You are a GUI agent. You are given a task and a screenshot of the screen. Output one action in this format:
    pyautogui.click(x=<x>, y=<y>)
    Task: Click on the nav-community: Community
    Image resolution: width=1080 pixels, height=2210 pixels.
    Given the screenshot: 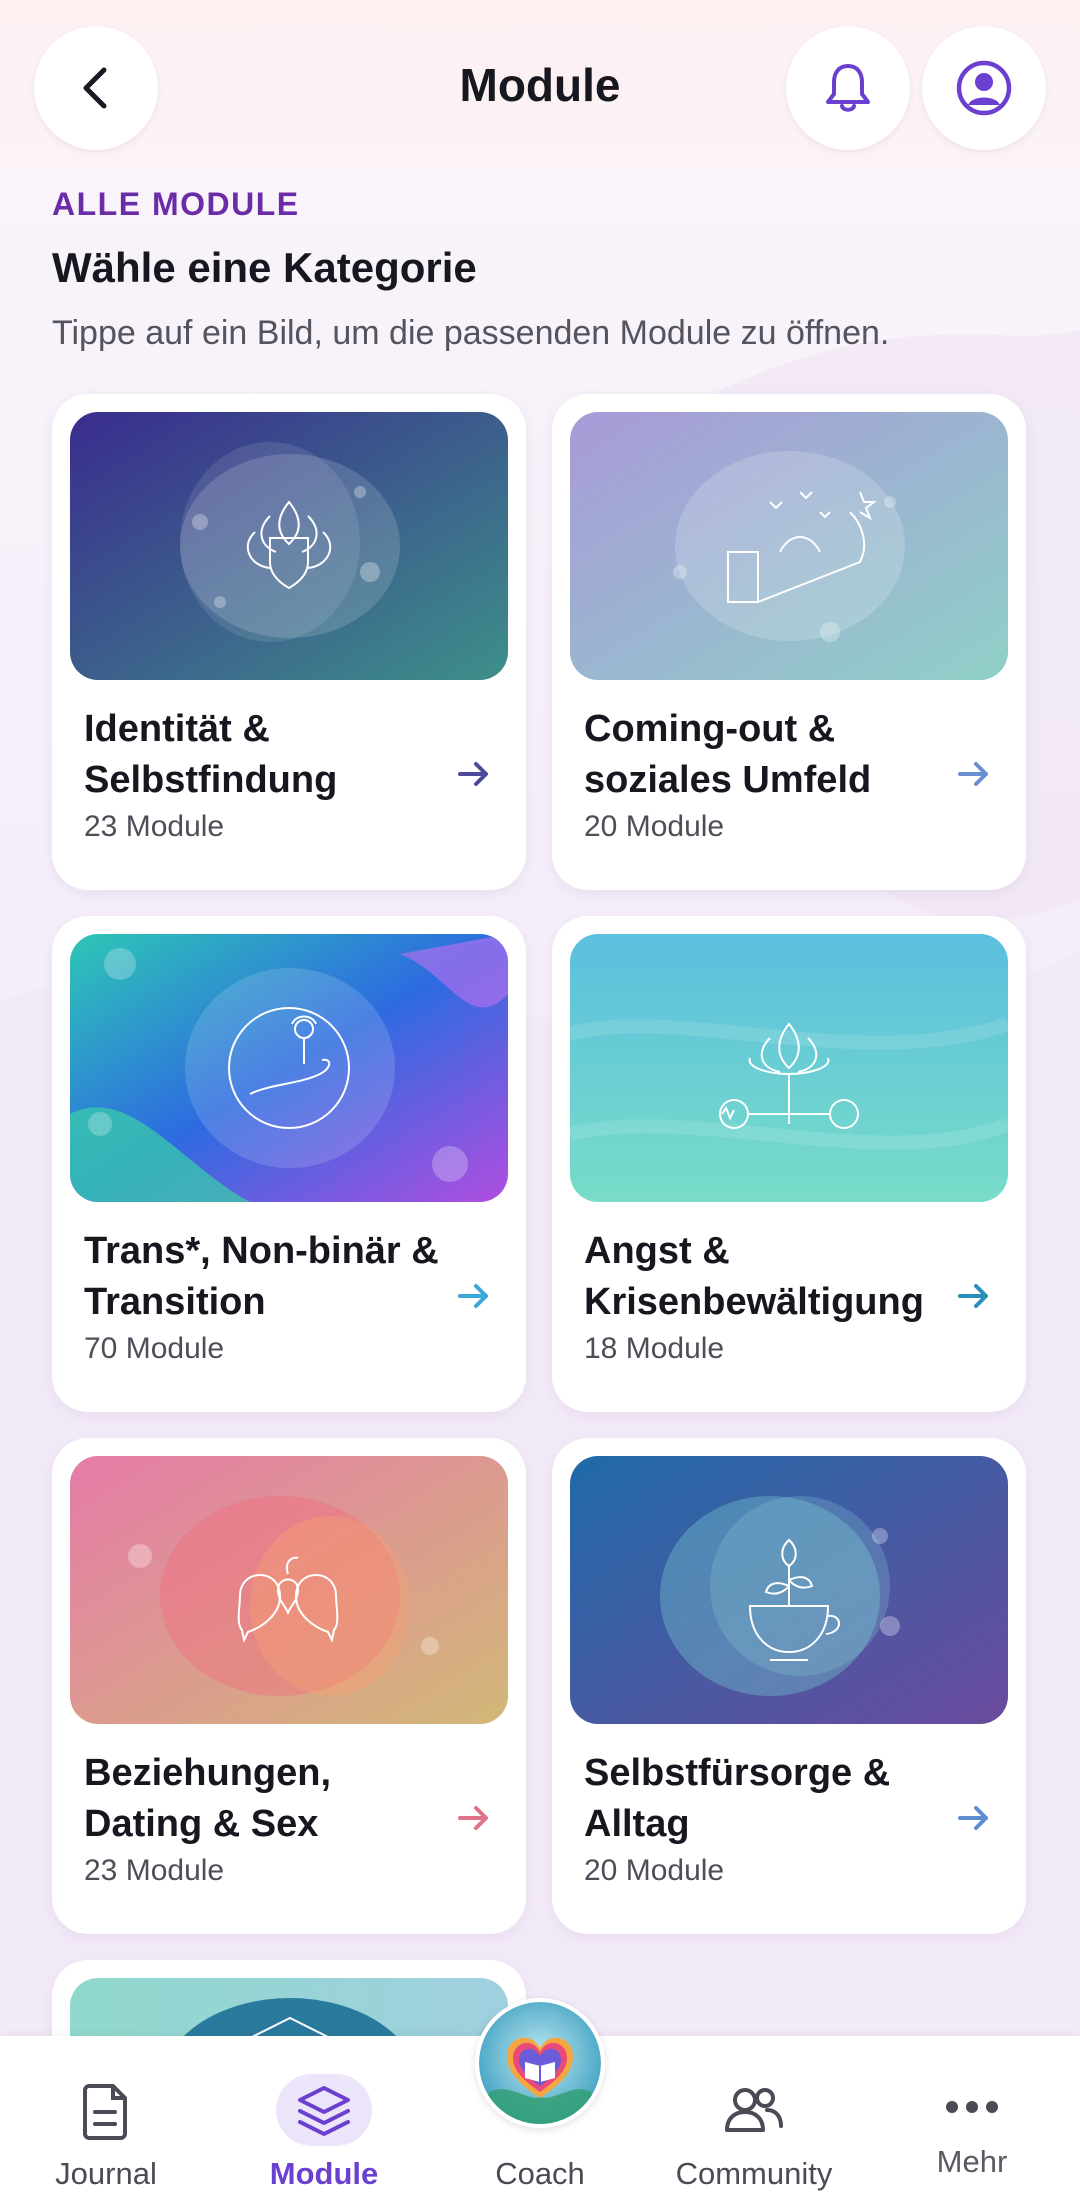 What is the action you would take?
    pyautogui.click(x=754, y=2123)
    